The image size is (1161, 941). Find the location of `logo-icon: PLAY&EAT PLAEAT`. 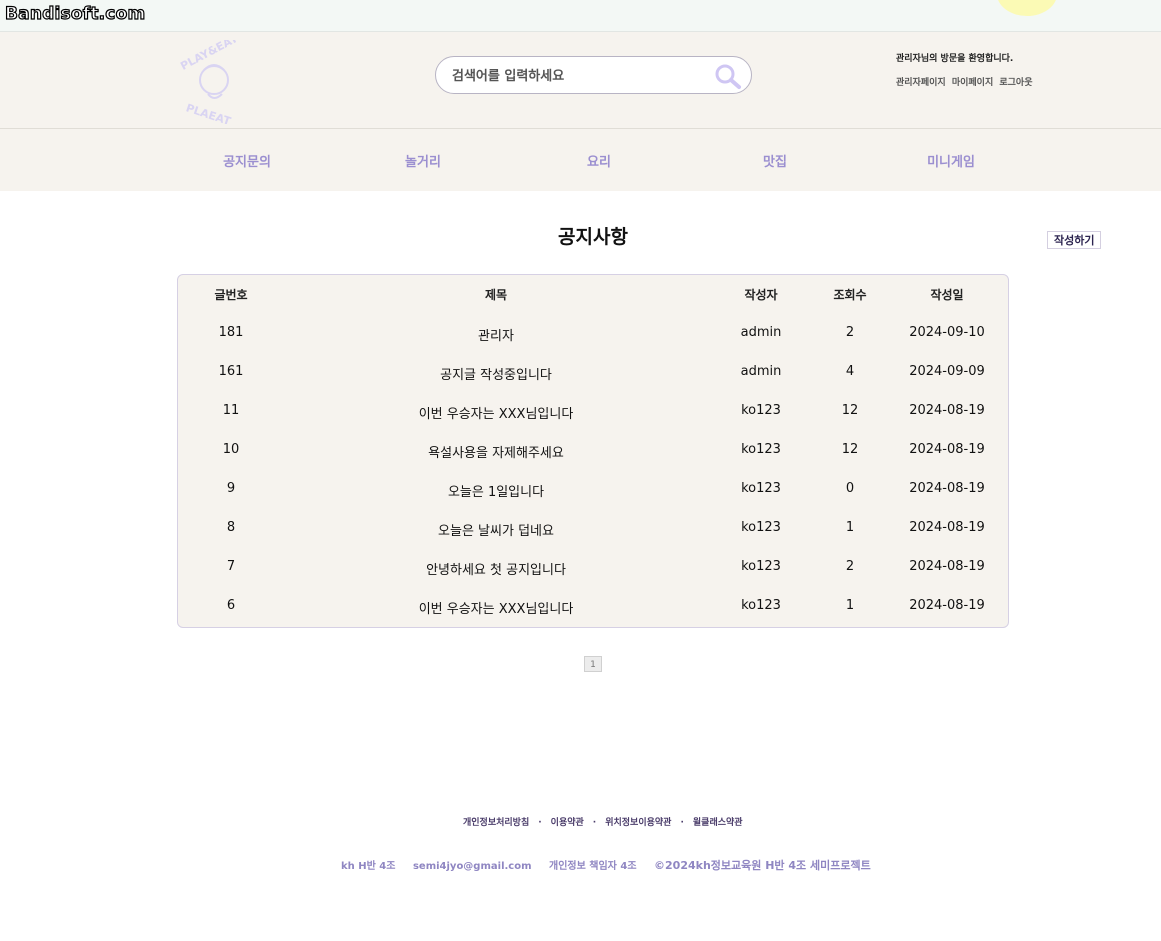

logo-icon: PLAY&EAT PLAEAT is located at coordinates (213, 82).